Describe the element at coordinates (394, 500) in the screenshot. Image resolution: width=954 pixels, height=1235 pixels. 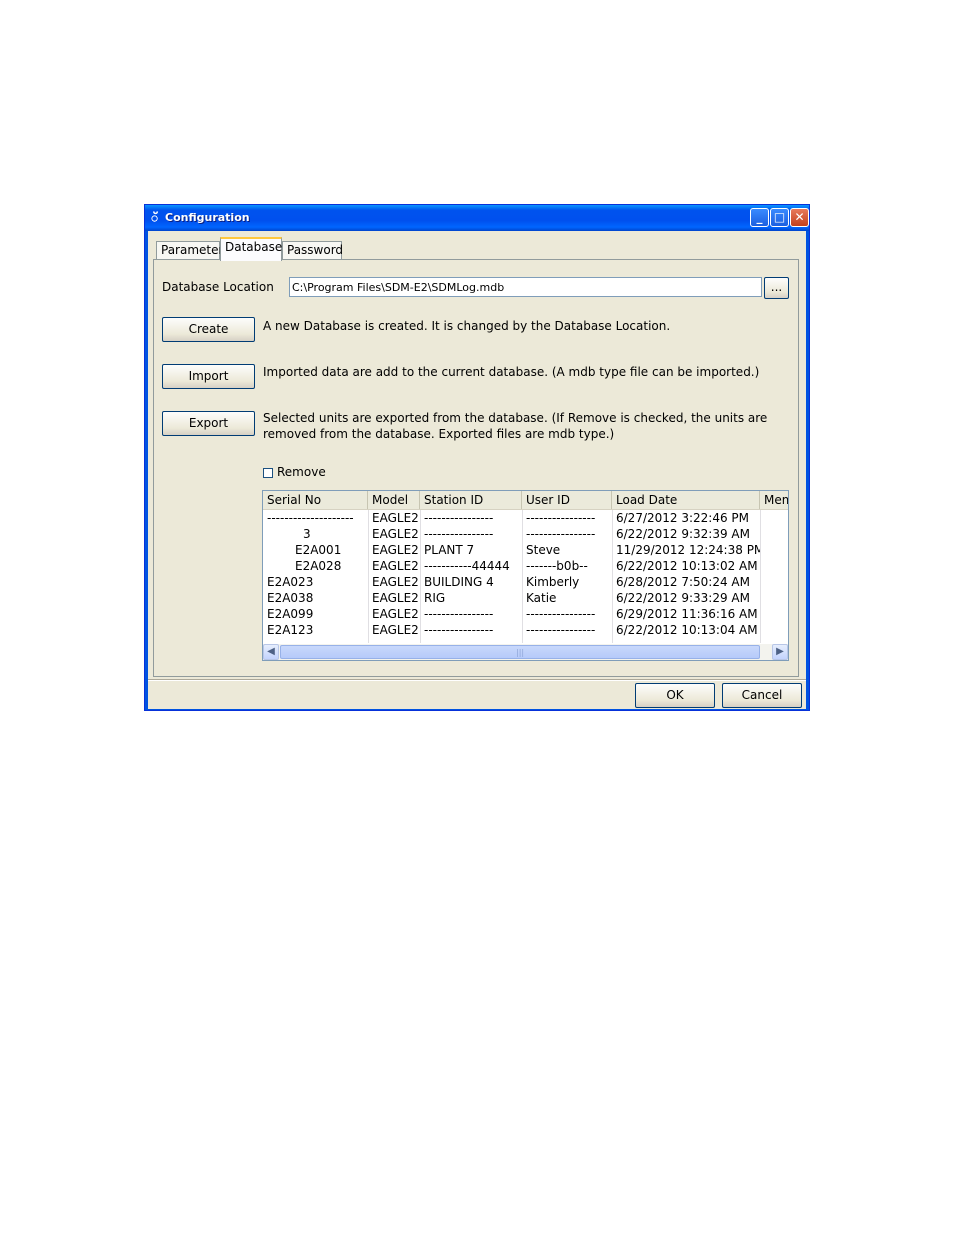
I see `column-header-model: Model` at that location.